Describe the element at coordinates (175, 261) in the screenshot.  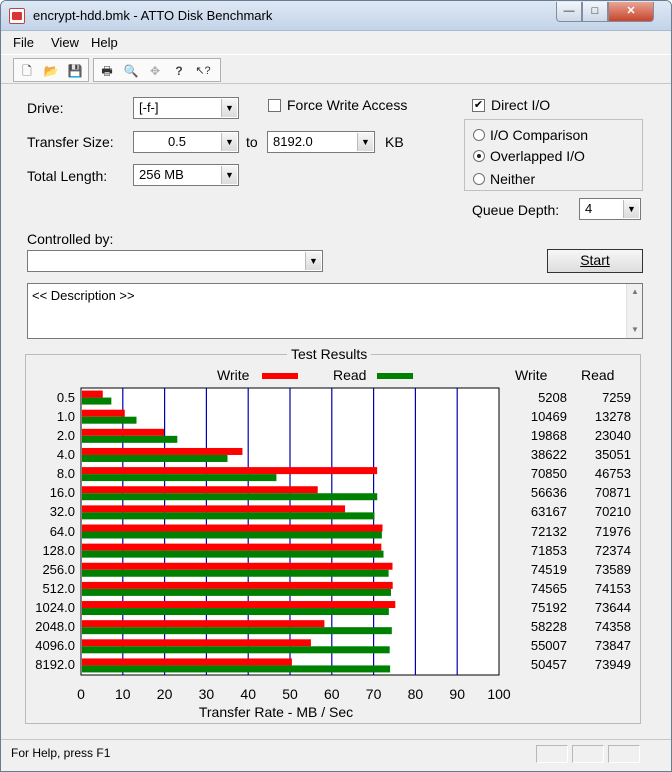
I see `controlled-by-select: ▼` at that location.